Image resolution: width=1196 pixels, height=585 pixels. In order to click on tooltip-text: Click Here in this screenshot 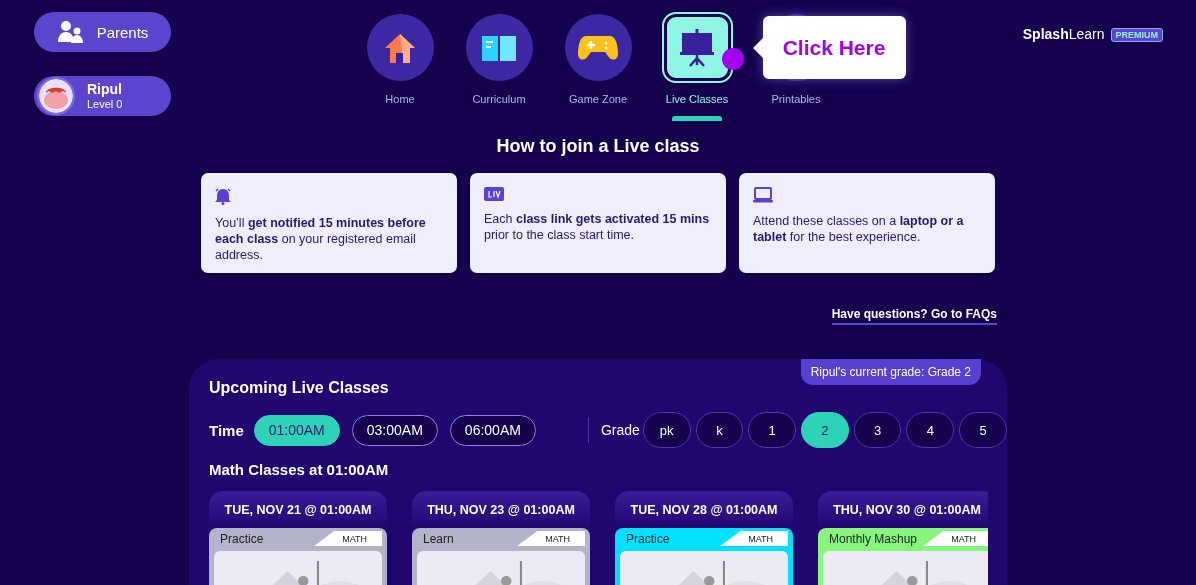, I will do `click(834, 47)`.